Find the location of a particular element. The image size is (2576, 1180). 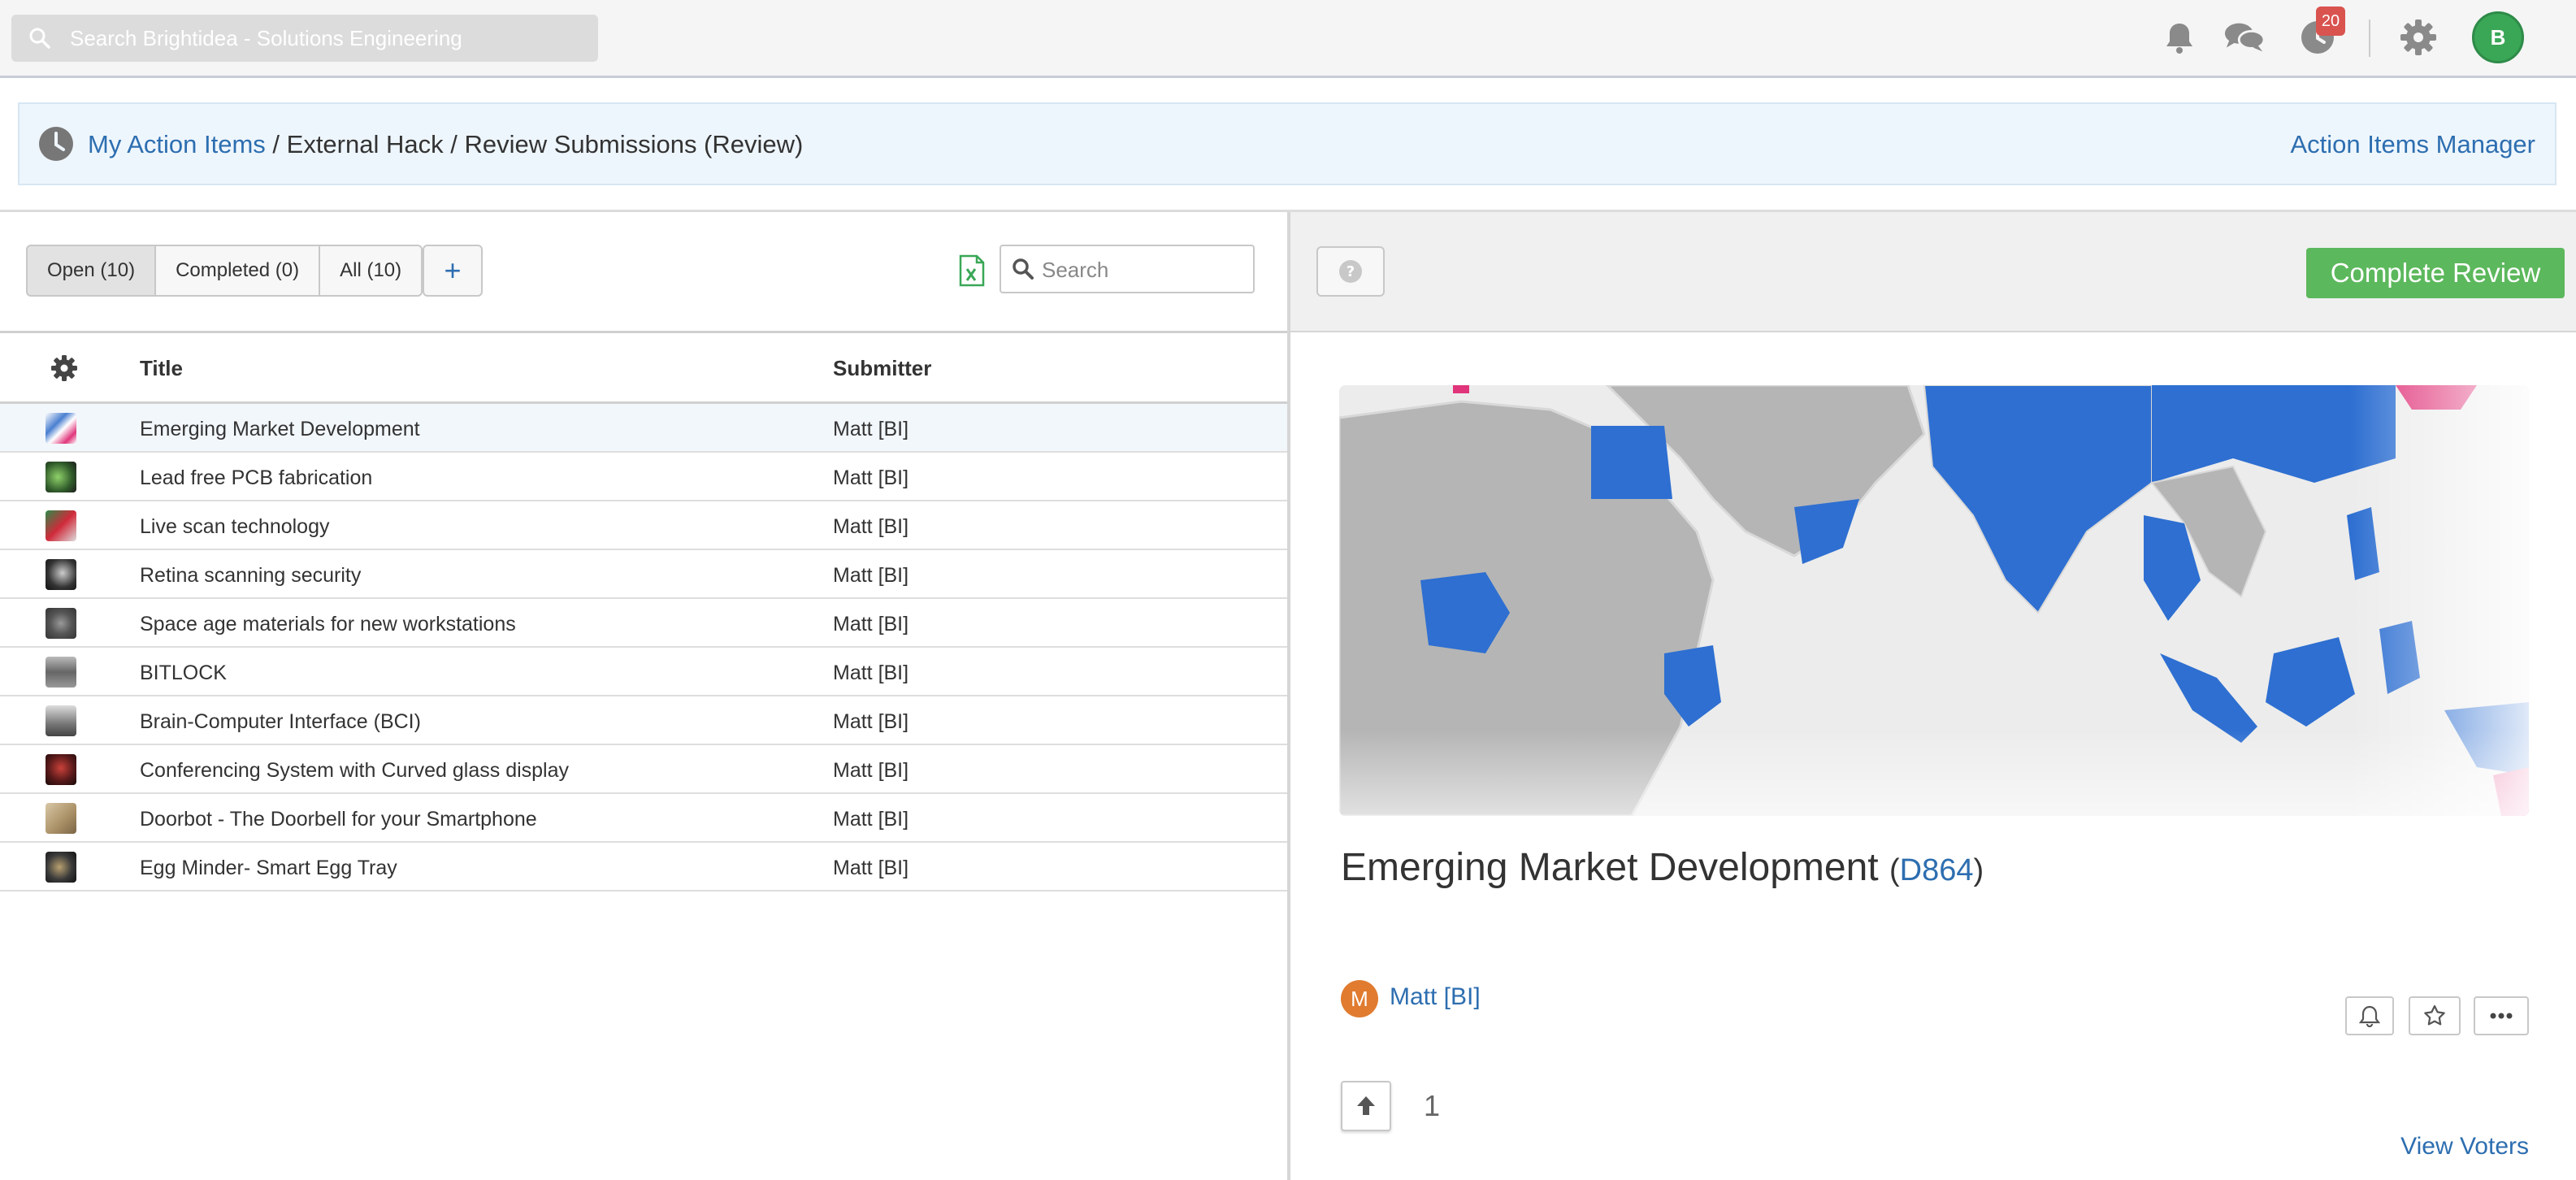

help-icon: ? is located at coordinates (1350, 271).